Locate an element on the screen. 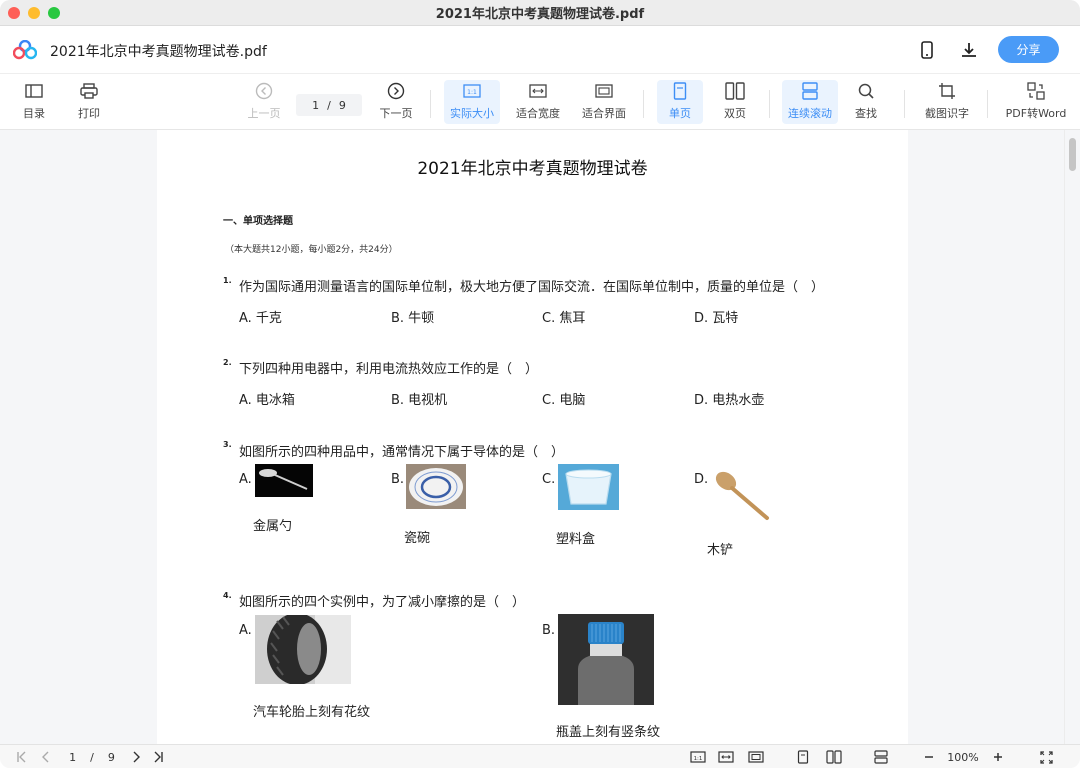 The width and height of the screenshot is (1080, 768). last-page-icon is located at coordinates (158, 757).